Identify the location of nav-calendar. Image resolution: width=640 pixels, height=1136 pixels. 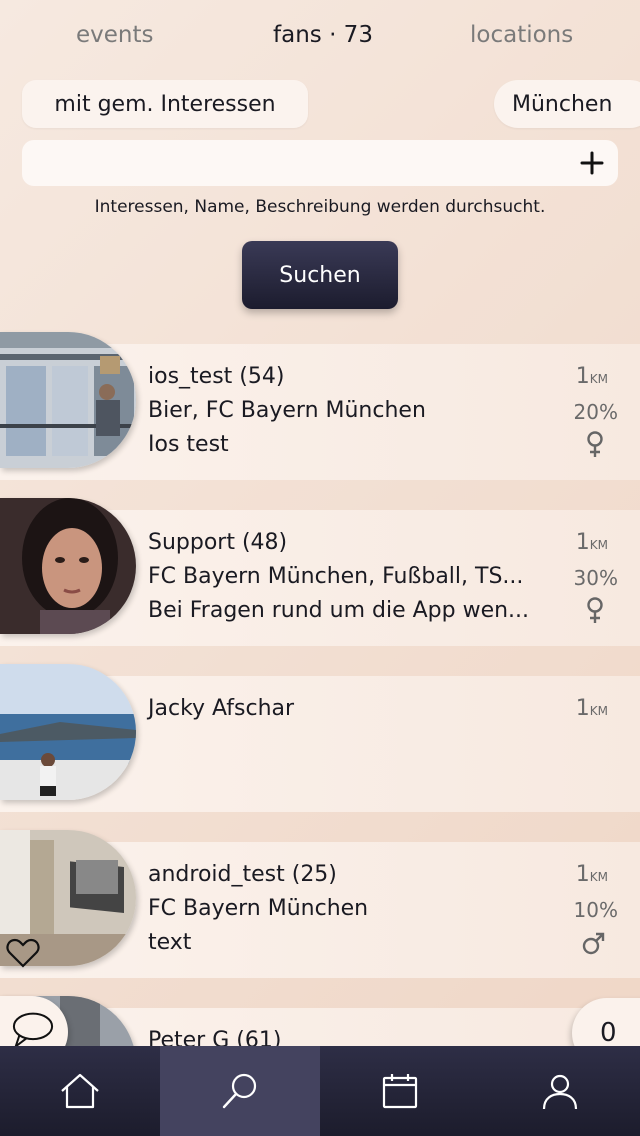
(400, 1091).